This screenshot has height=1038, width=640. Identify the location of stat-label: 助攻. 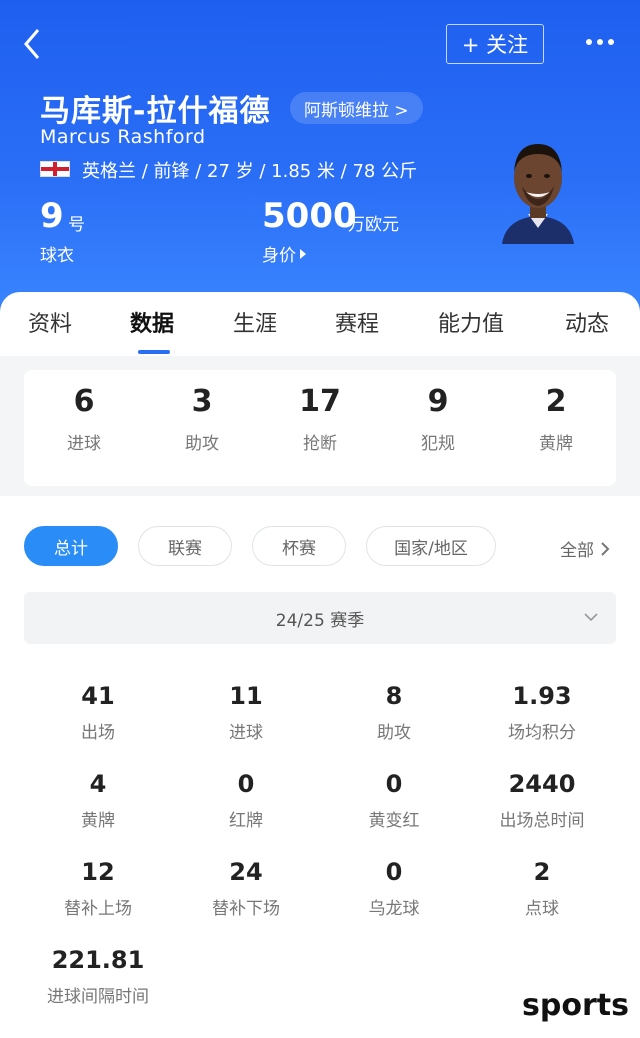
(394, 733).